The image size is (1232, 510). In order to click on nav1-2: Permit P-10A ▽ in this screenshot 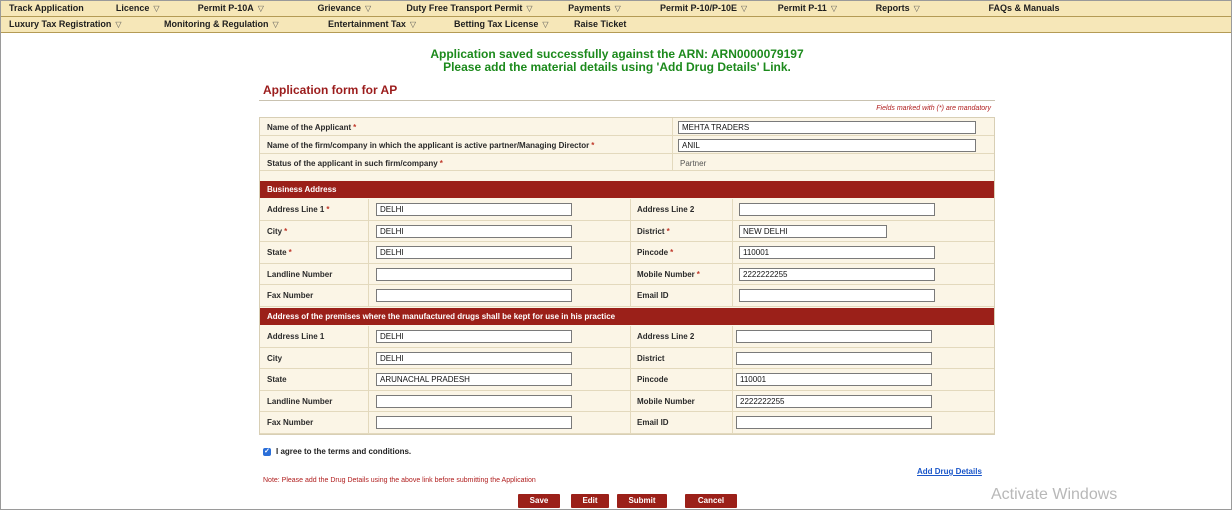, I will do `click(250, 8)`.